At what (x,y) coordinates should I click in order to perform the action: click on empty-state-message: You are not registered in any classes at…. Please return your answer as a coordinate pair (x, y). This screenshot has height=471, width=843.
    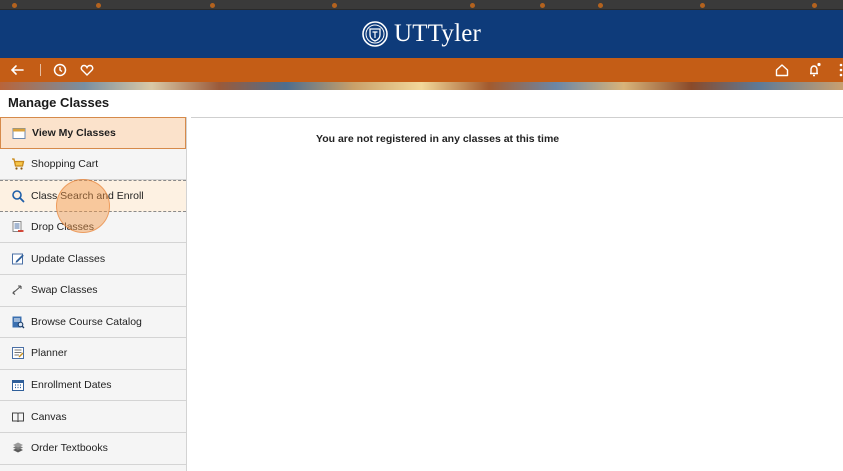
    Looking at the image, I should click on (438, 139).